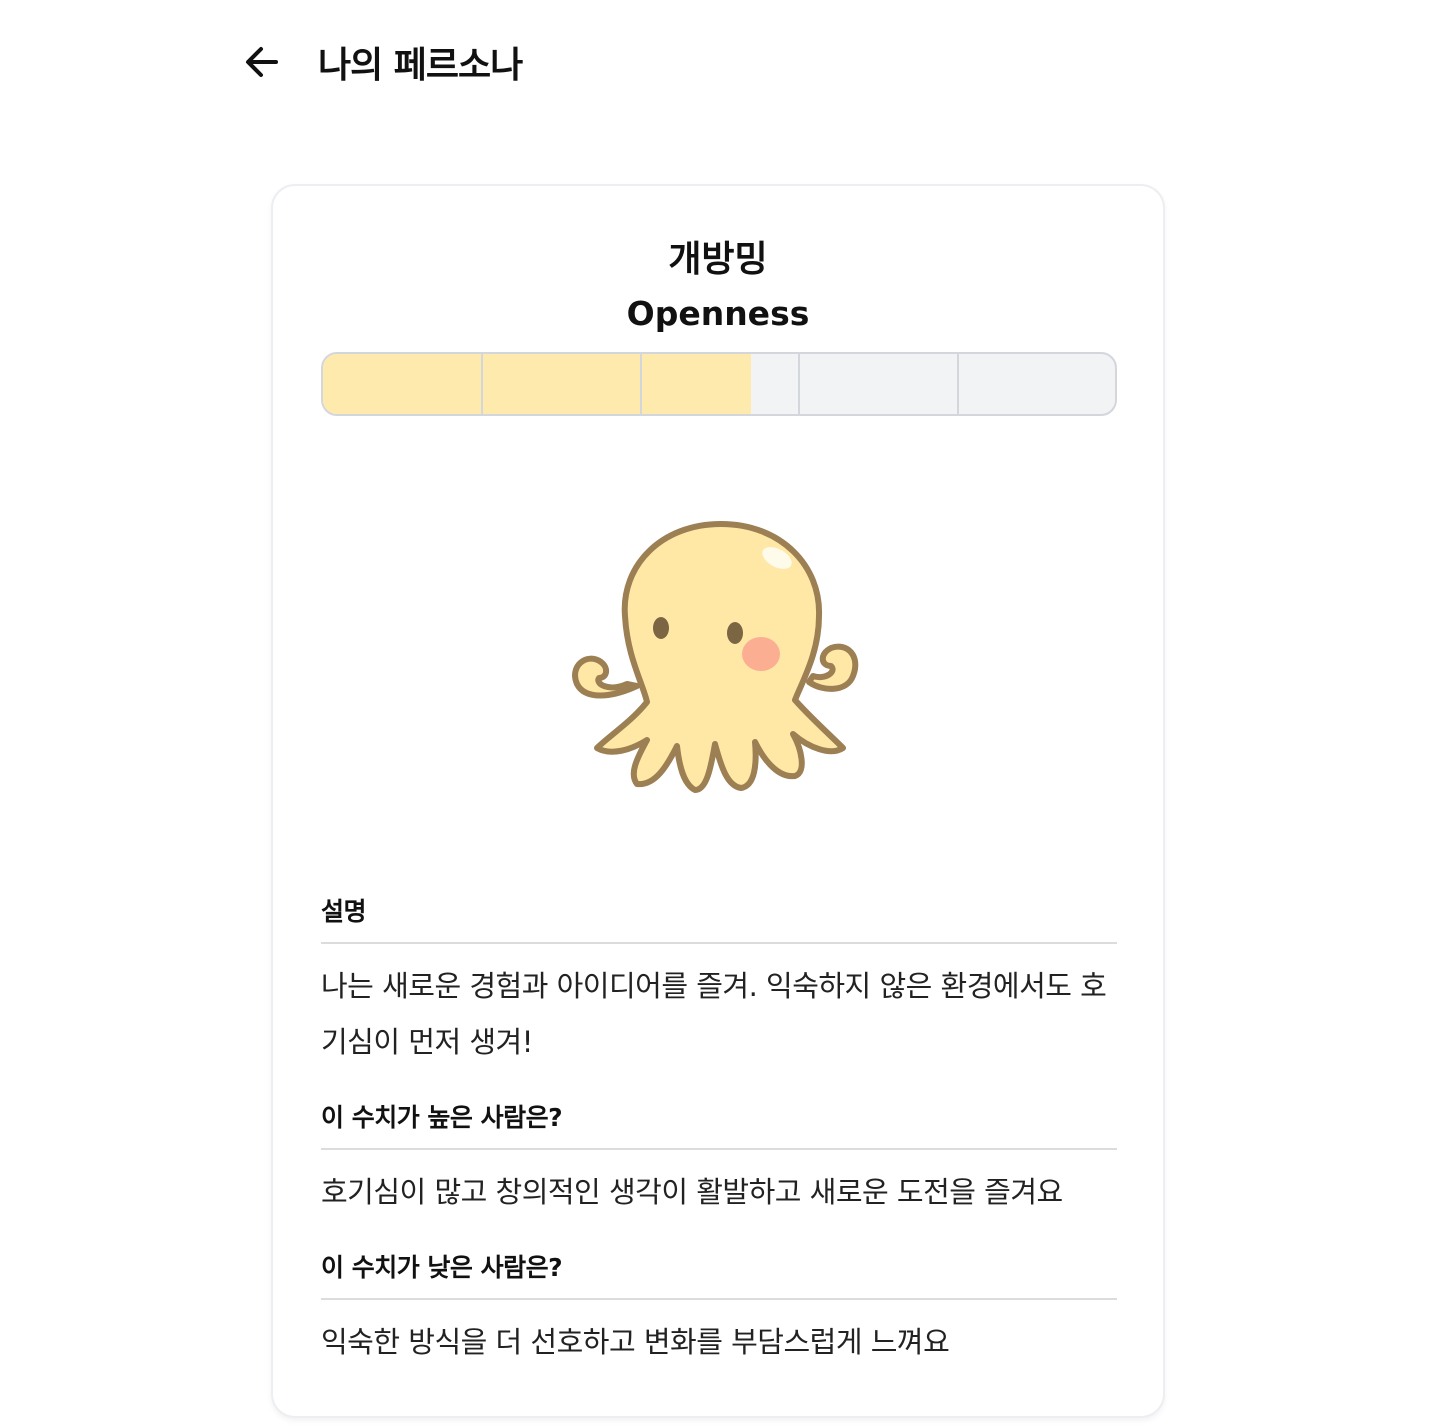 The height and width of the screenshot is (1426, 1436). I want to click on low-score-title: 이 수치가 낮은 사람은?, so click(719, 1274).